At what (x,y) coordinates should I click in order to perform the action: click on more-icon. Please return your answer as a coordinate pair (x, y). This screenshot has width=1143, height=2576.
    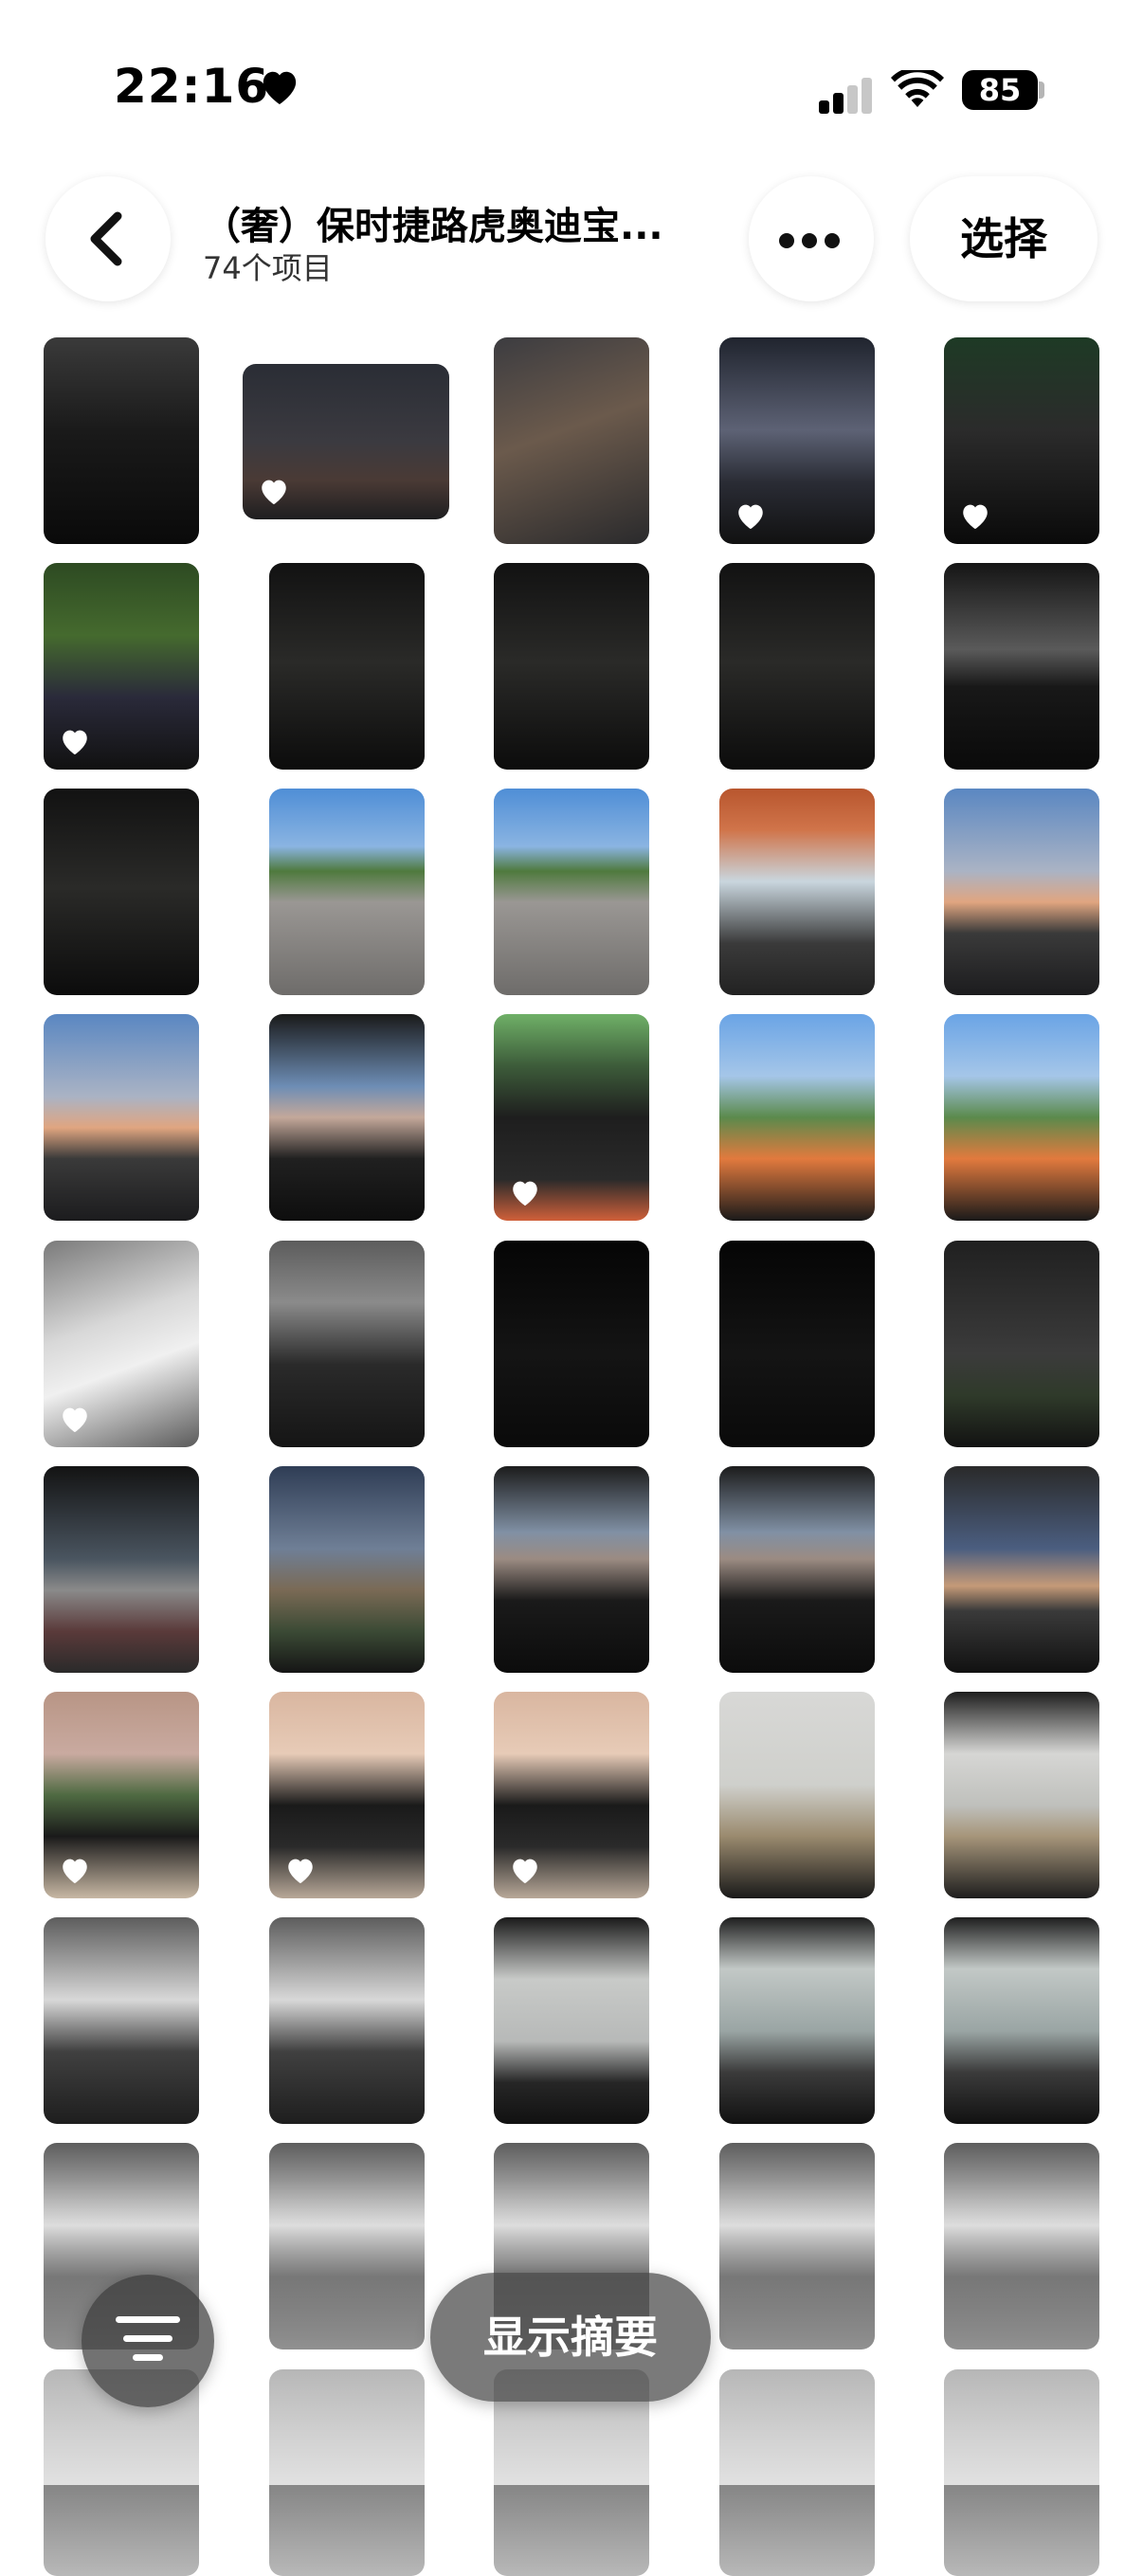
    Looking at the image, I should click on (809, 242).